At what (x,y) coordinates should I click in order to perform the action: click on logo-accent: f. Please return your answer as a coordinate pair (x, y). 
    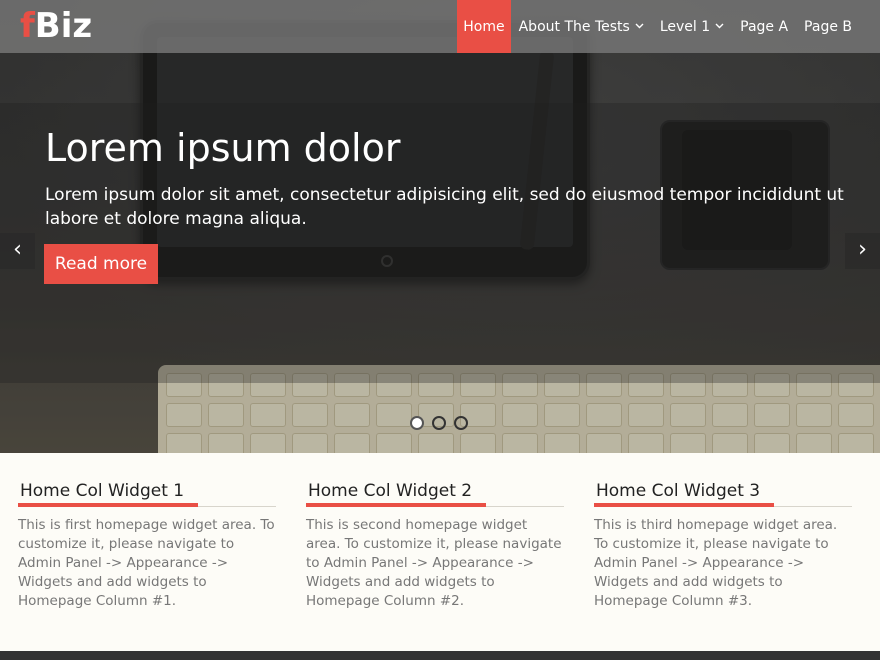
    Looking at the image, I should click on (27, 26).